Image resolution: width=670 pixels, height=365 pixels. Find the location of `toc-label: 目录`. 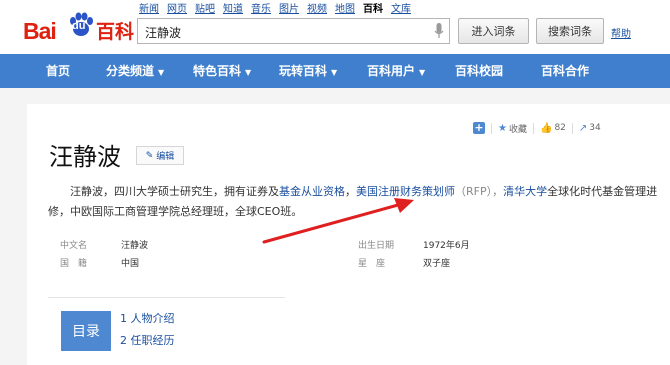

toc-label: 目录 is located at coordinates (86, 331).